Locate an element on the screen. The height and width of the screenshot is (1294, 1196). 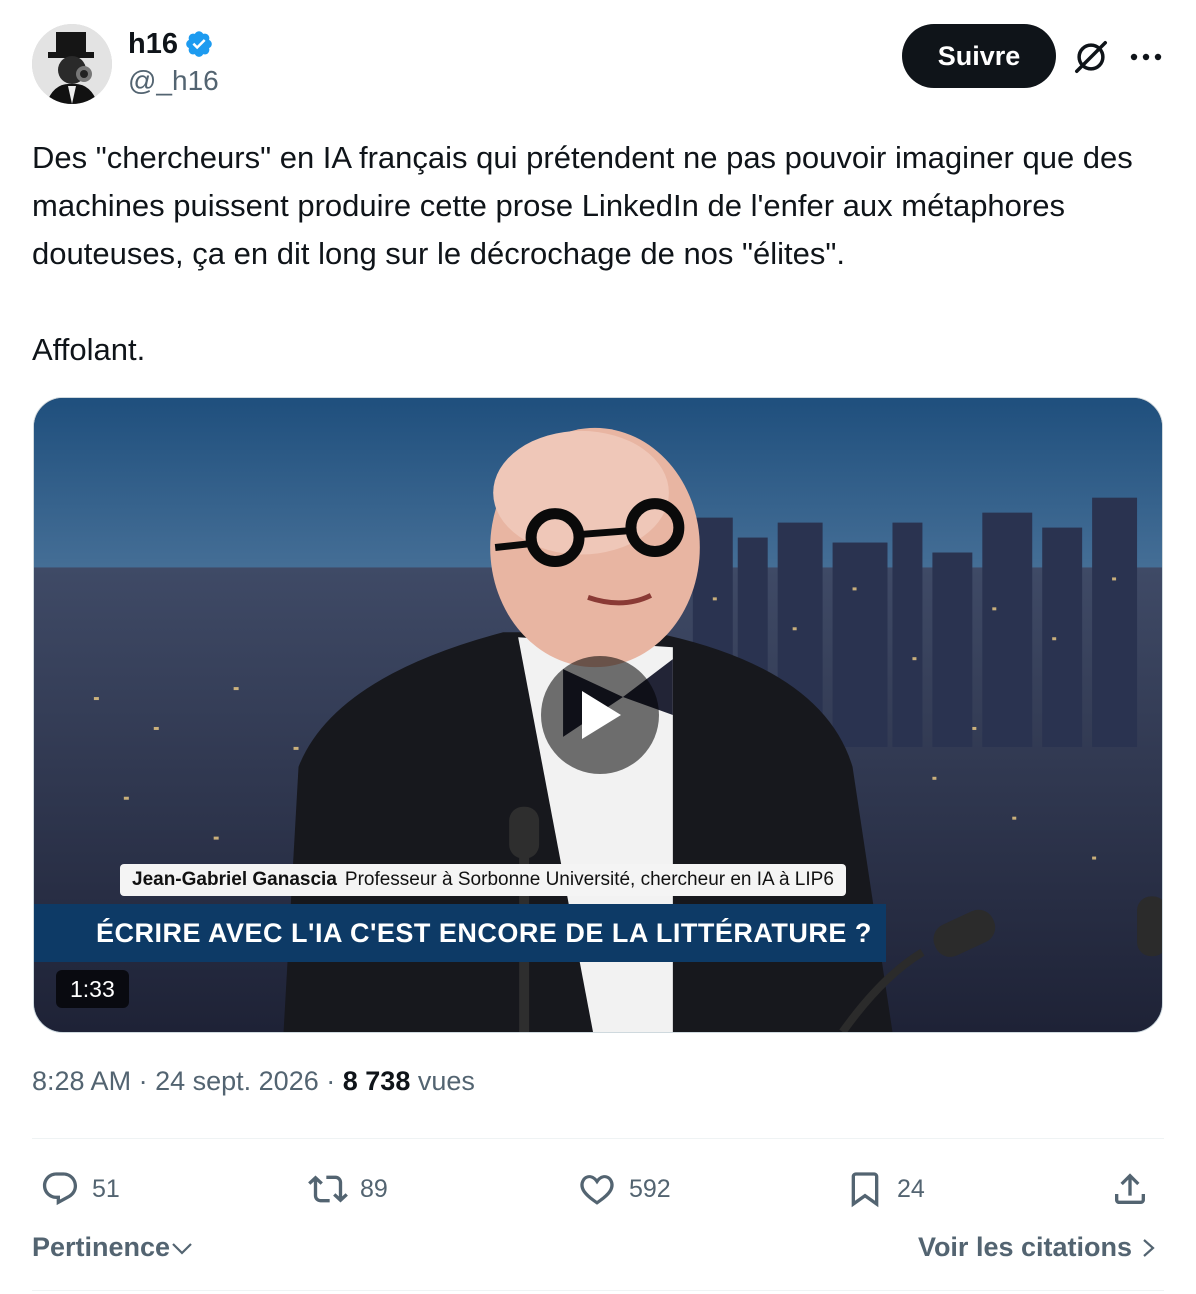
repost-button: 89 is located at coordinates (348, 1189).